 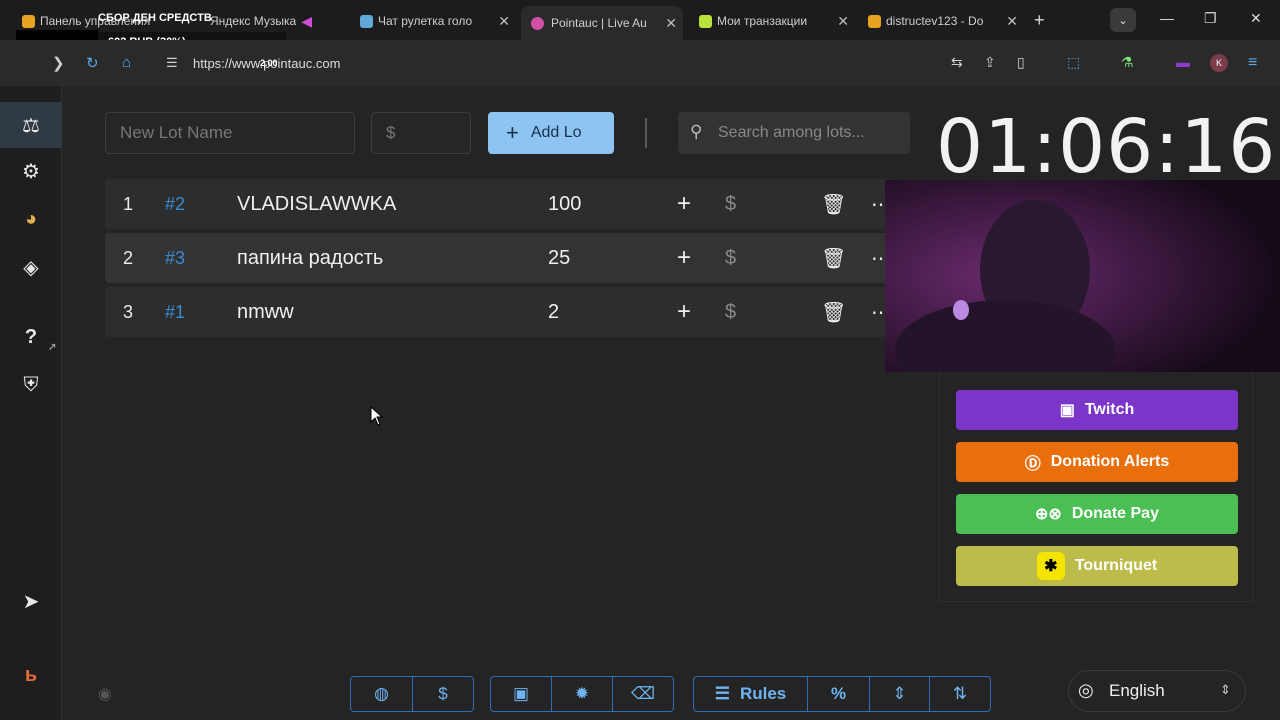 I want to click on share-icon: ⇪, so click(x=990, y=62).